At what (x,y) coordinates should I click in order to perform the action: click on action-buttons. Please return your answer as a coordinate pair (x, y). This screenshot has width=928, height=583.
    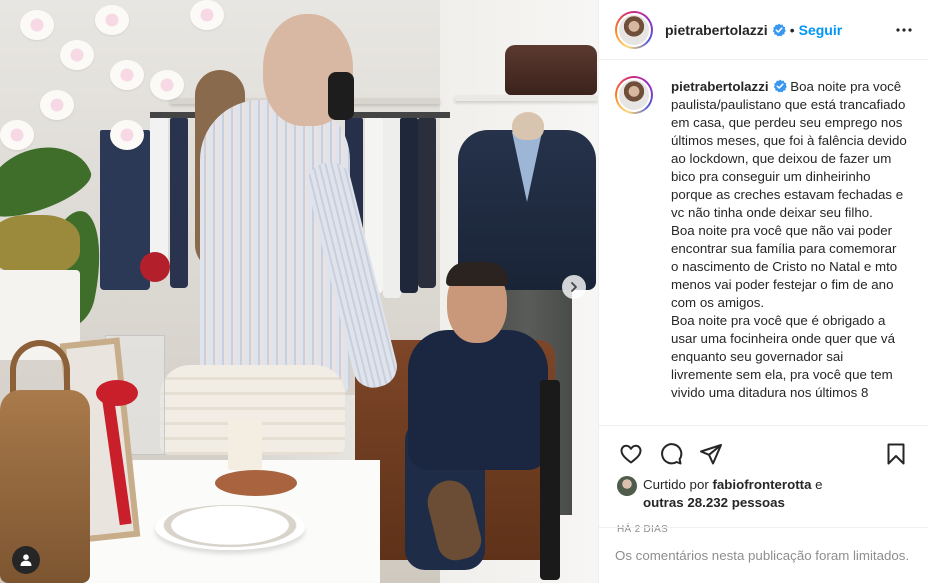
    Looking at the image, I should click on (763, 454).